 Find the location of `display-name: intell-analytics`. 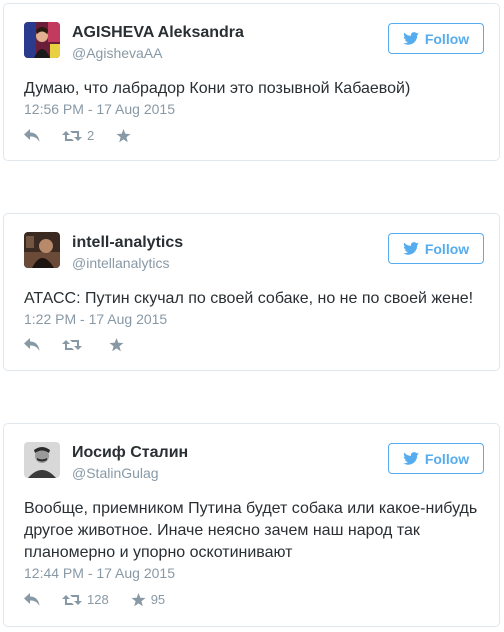

display-name: intell-analytics is located at coordinates (127, 243).